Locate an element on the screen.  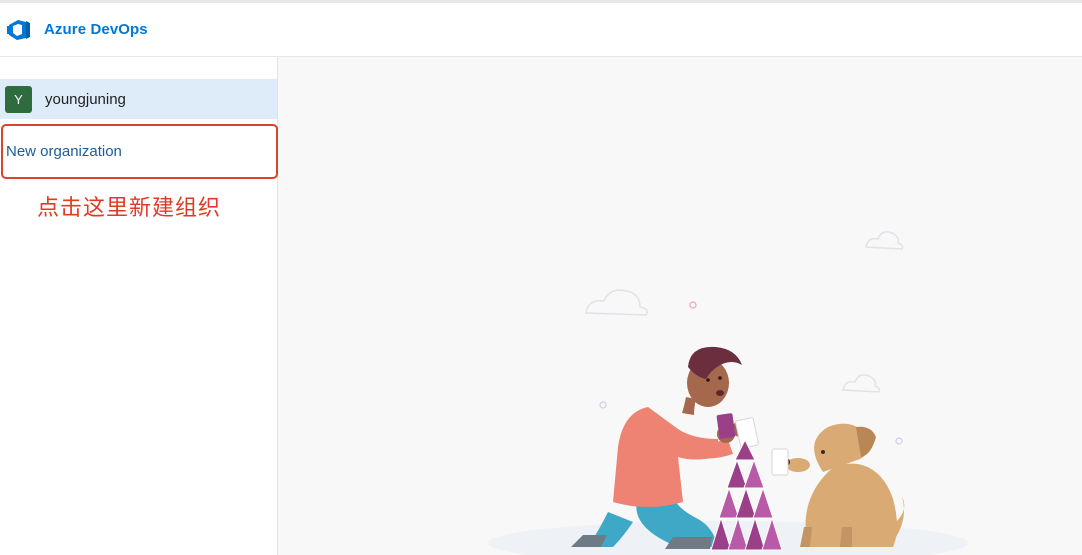
azure-devops-logo-icon is located at coordinates (19, 30).